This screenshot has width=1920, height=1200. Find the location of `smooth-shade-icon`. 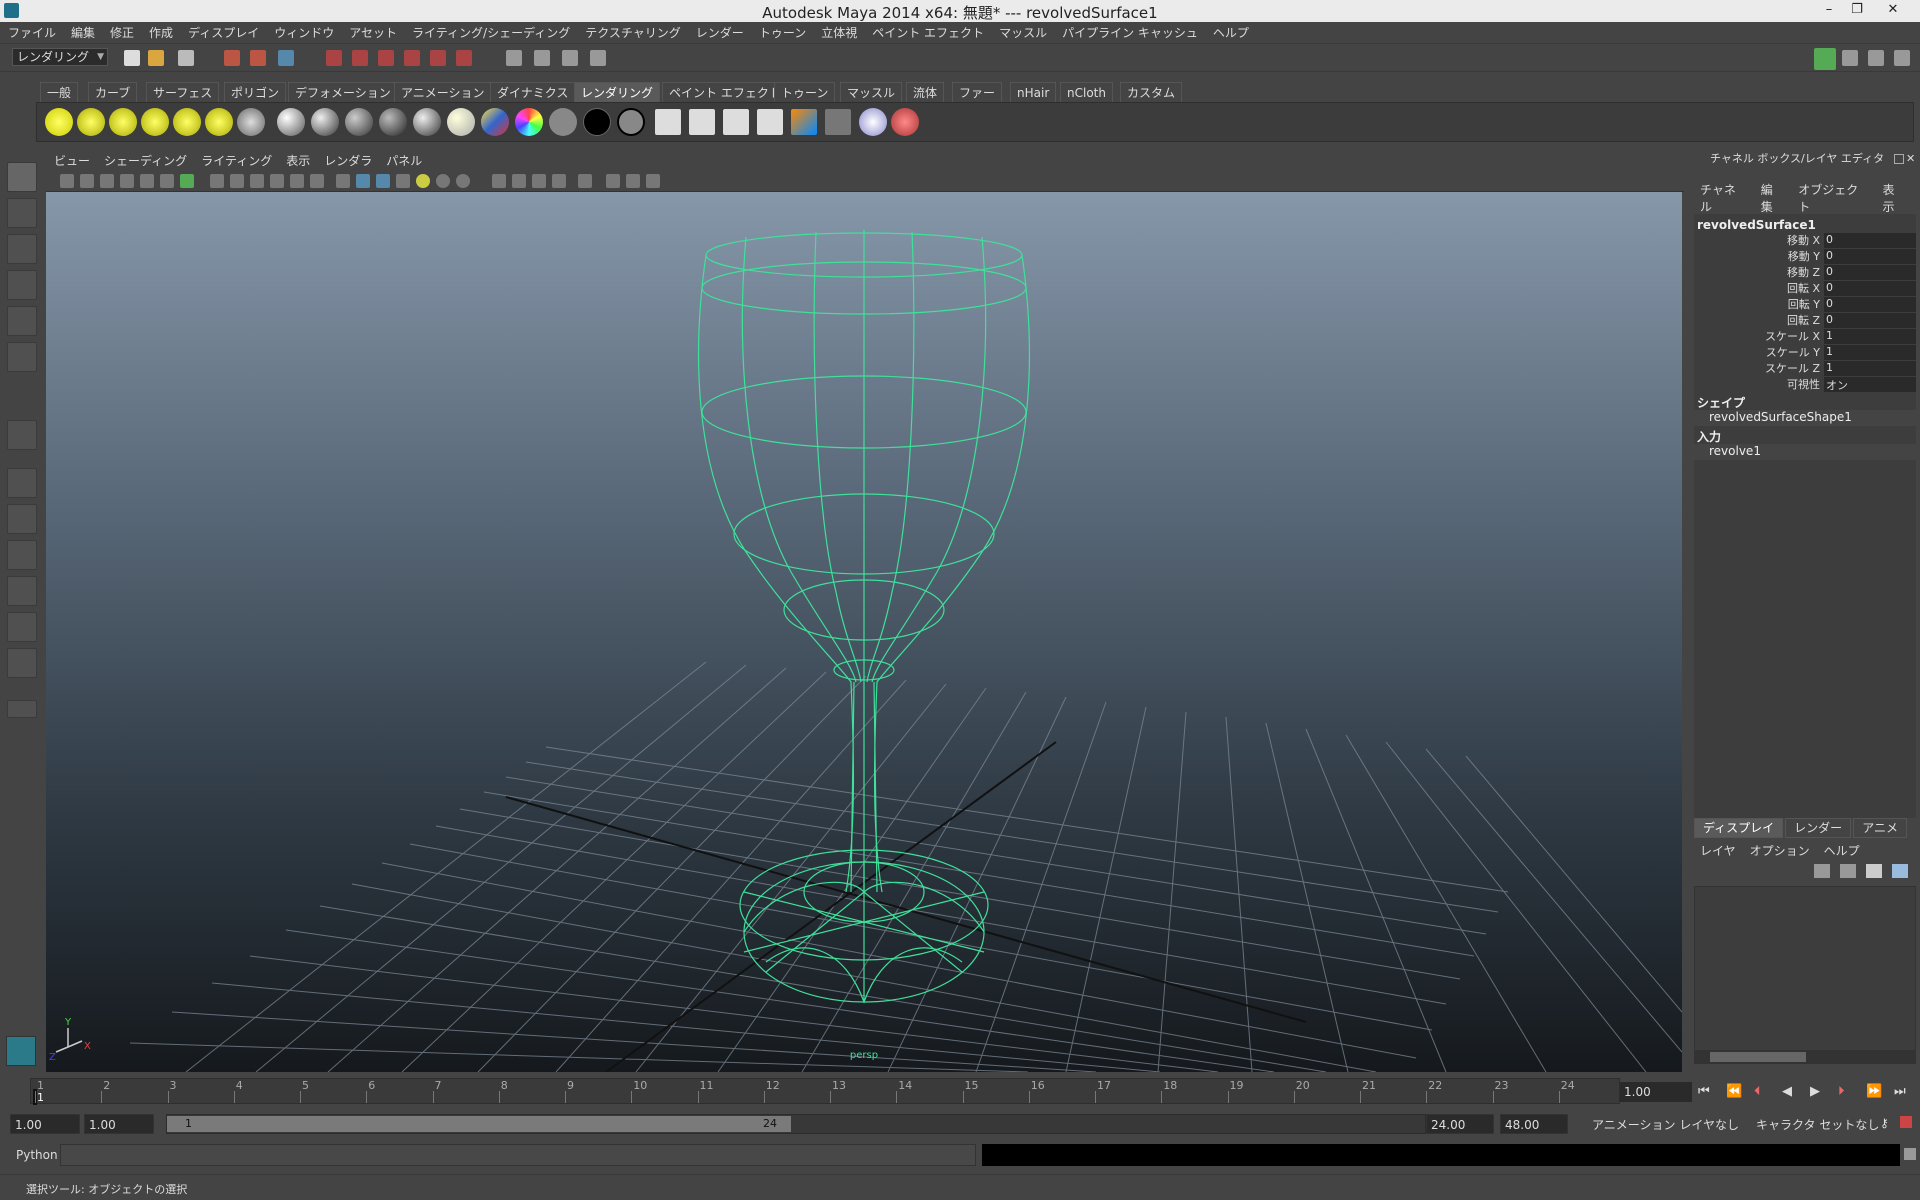

smooth-shade-icon is located at coordinates (363, 181).